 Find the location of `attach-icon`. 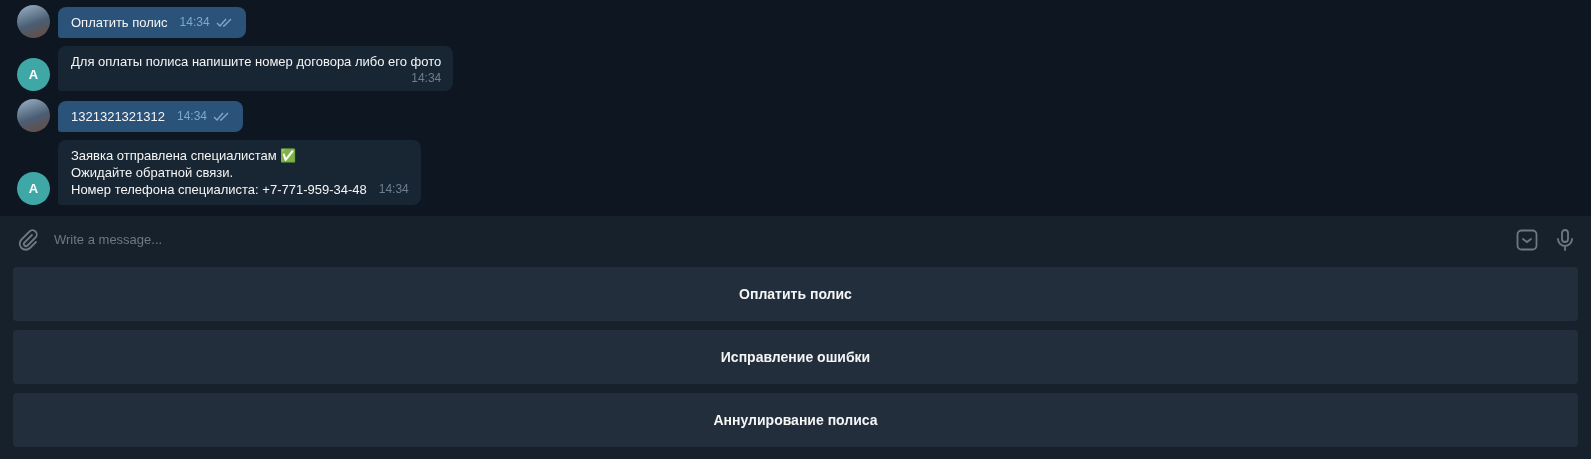

attach-icon is located at coordinates (28, 239).